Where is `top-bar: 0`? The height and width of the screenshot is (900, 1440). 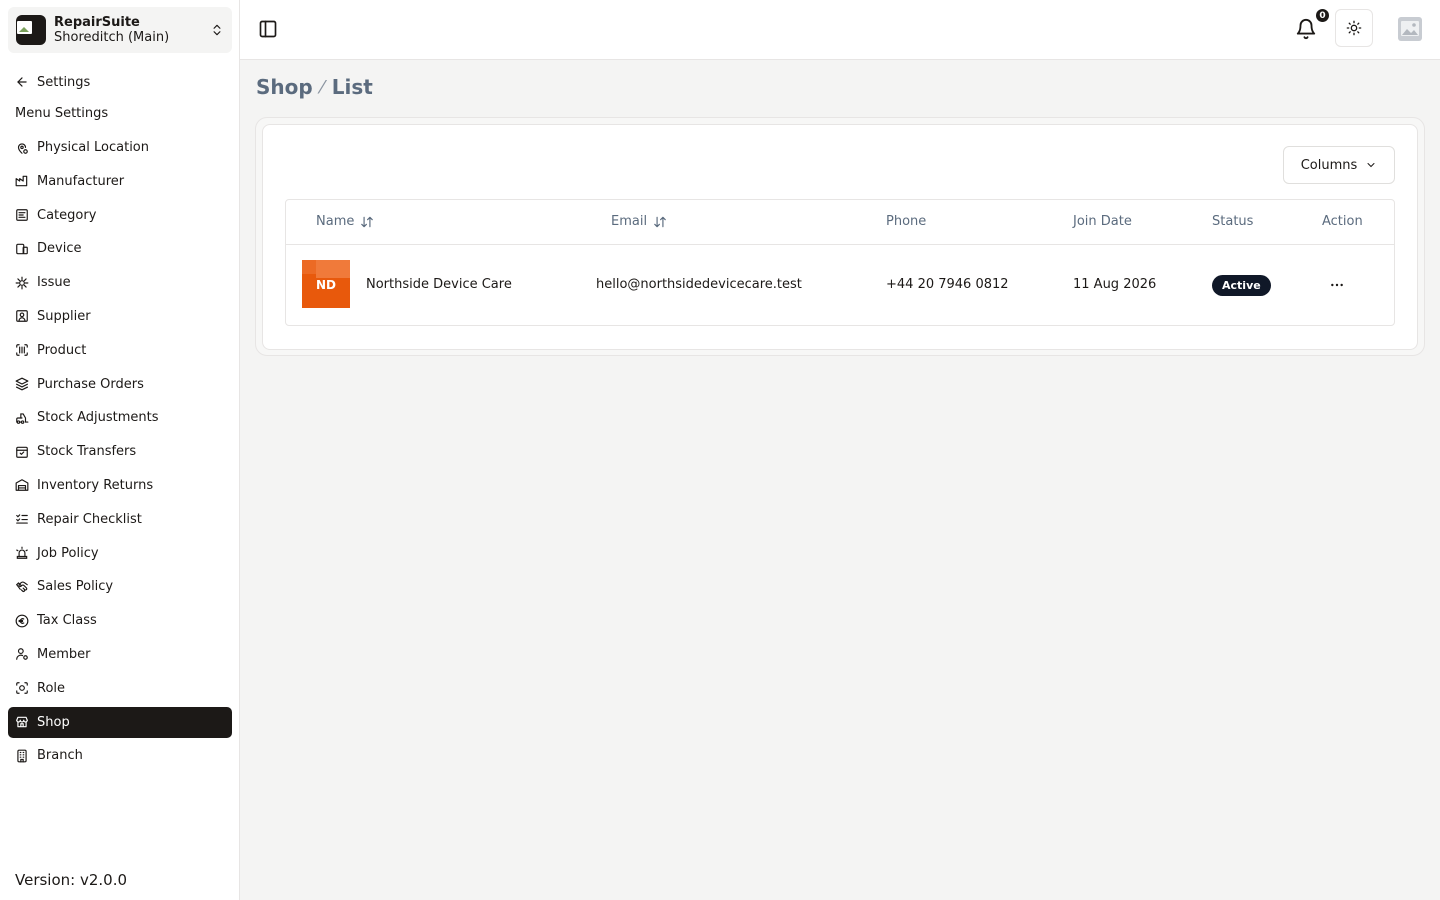 top-bar: 0 is located at coordinates (840, 30).